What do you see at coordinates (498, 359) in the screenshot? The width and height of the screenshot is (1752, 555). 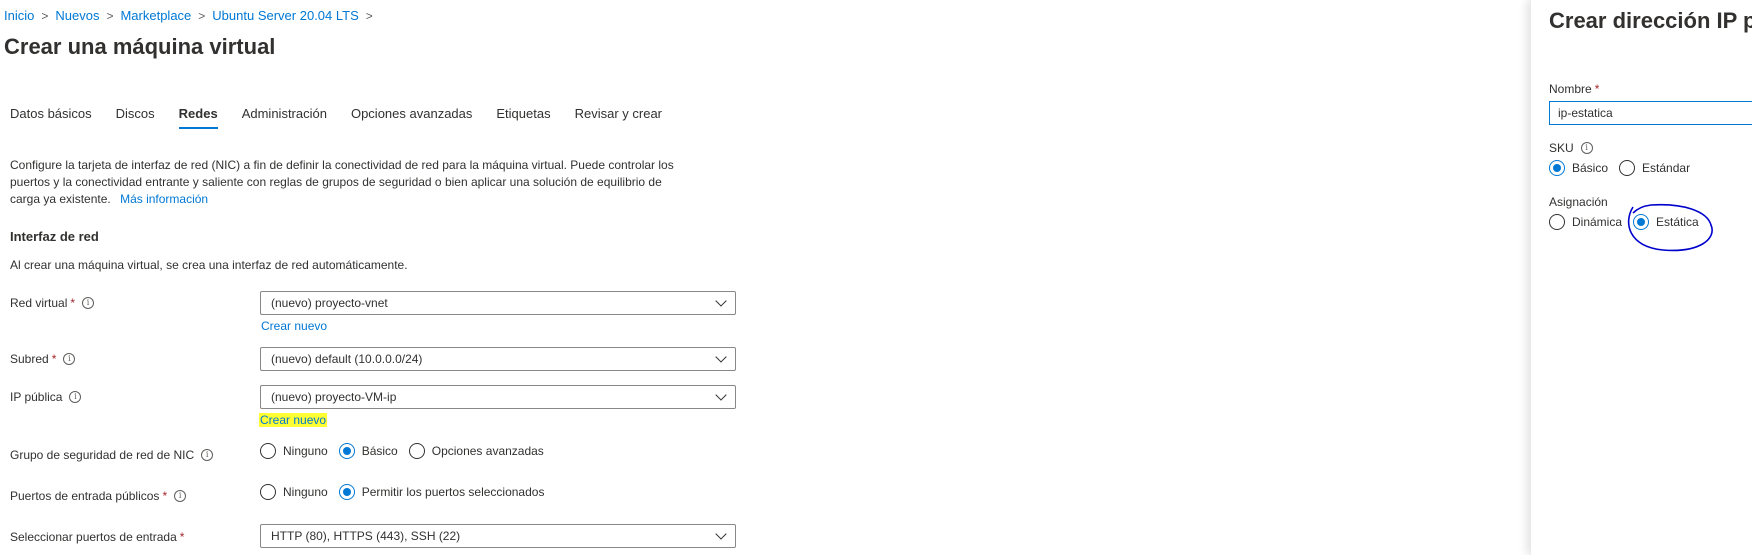 I see `subnet-dropdown: (nuevo) default (10.0.0.0/24)` at bounding box center [498, 359].